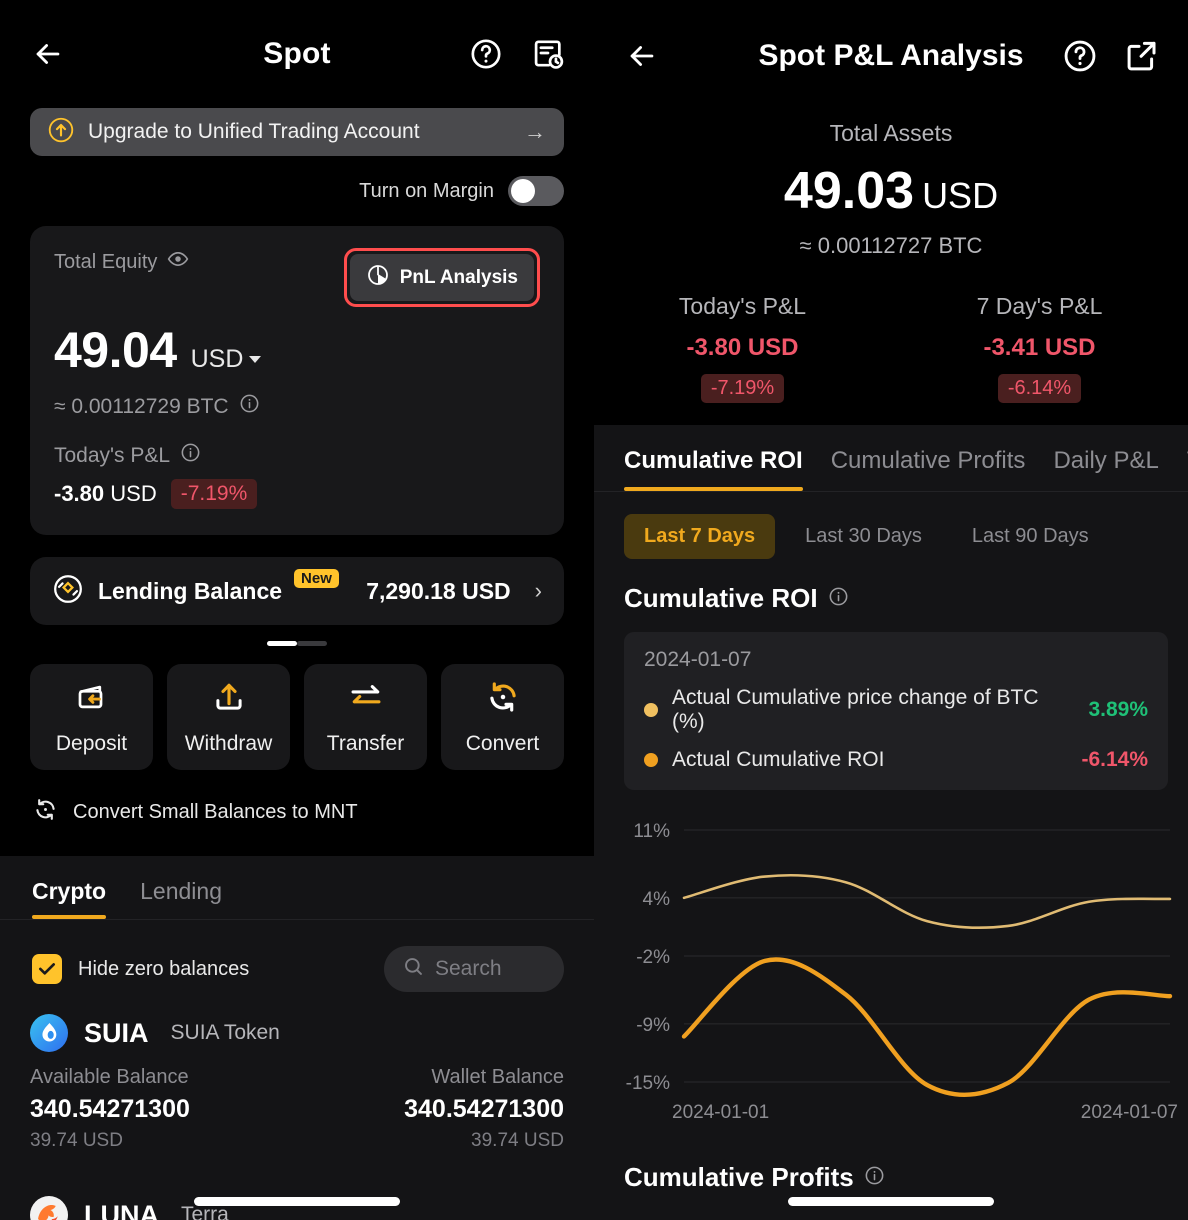 The width and height of the screenshot is (1188, 1220). Describe the element at coordinates (1142, 56) in the screenshot. I see `external-link-icon` at that location.